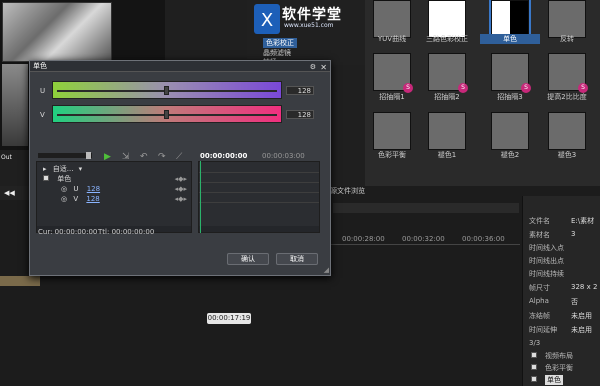  Describe the element at coordinates (117, 179) in the screenshot. I see `keyframe-row-root: 单色 ◂◆▸` at that location.